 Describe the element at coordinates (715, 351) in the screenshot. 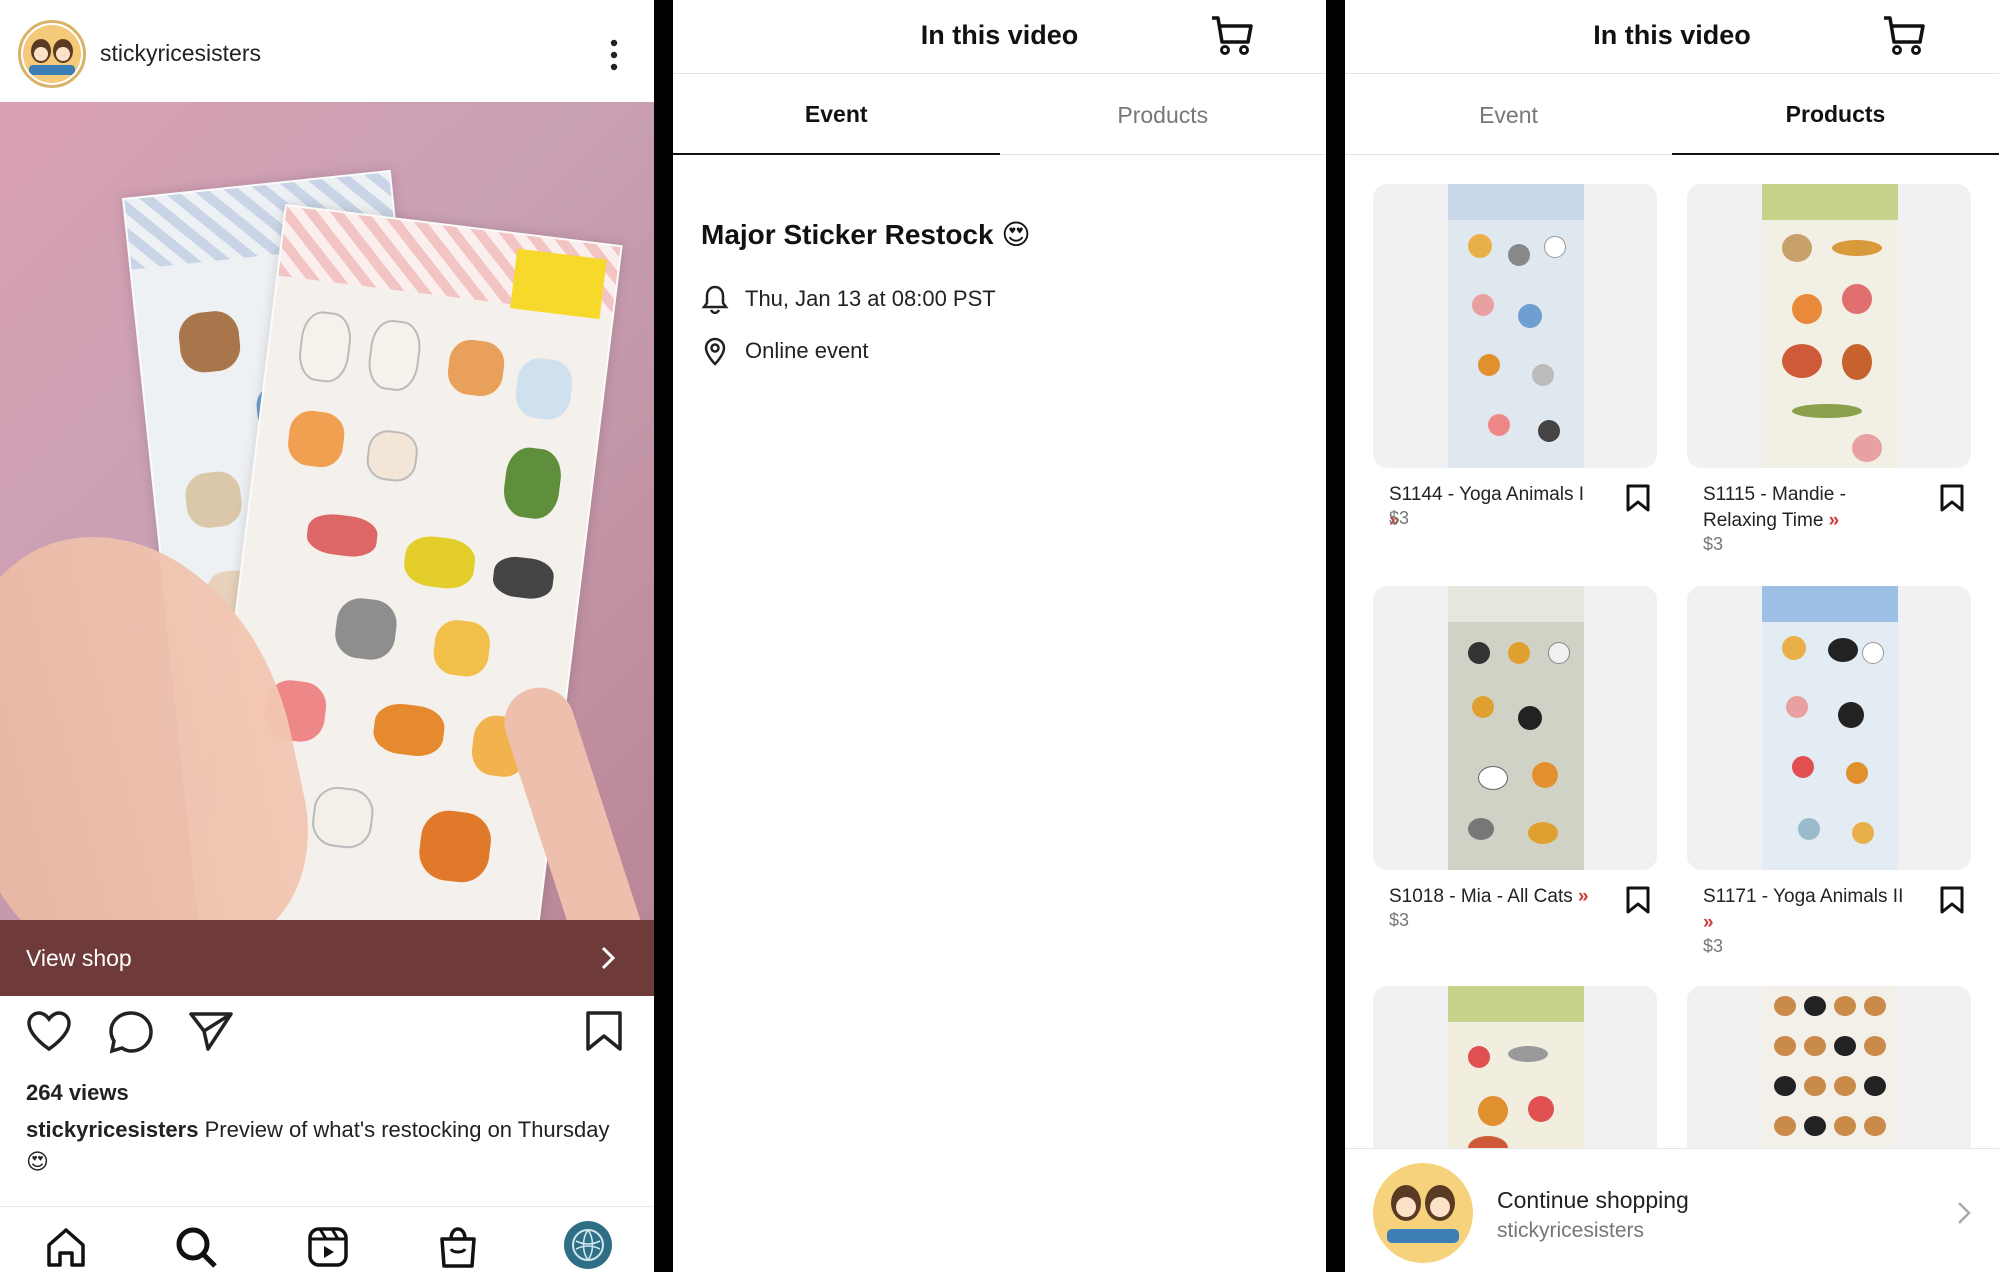

I see `location-pin-icon` at that location.